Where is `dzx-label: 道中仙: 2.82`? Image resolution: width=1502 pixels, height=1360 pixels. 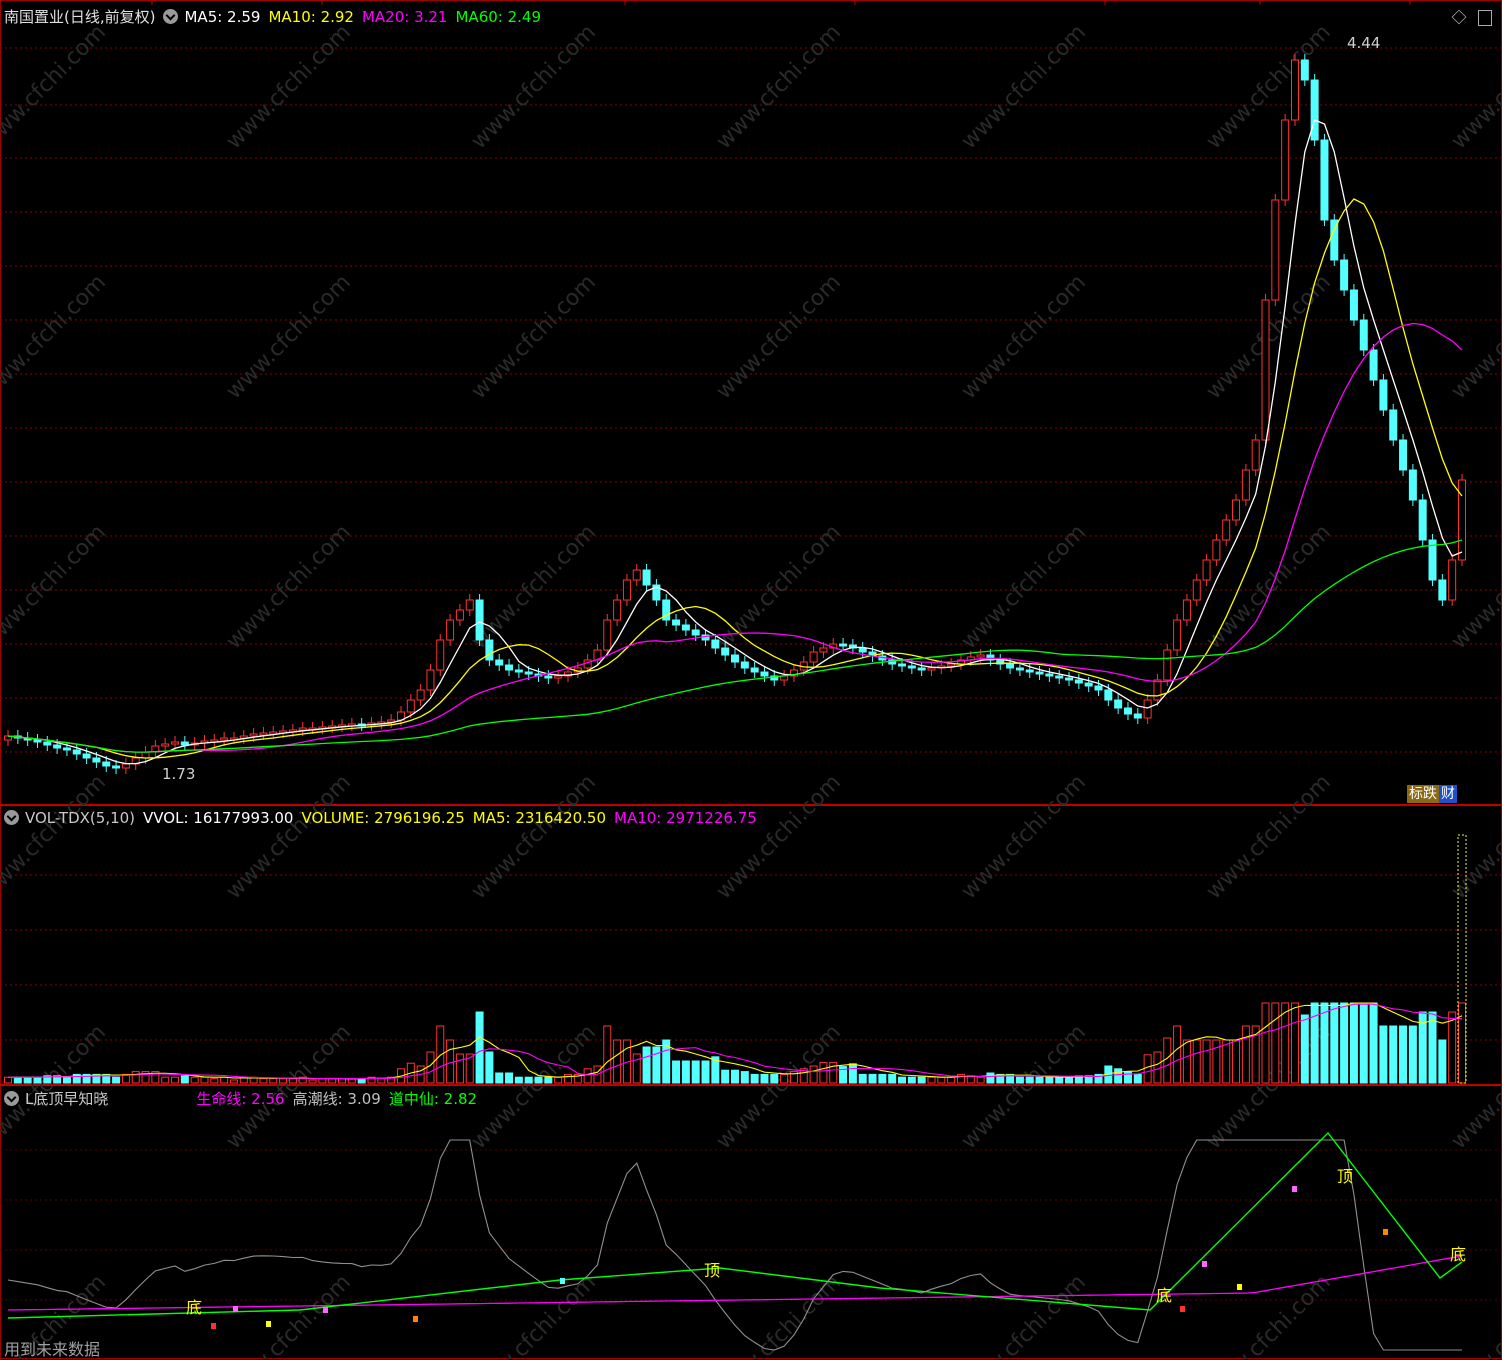 dzx-label: 道中仙: 2.82 is located at coordinates (433, 1099).